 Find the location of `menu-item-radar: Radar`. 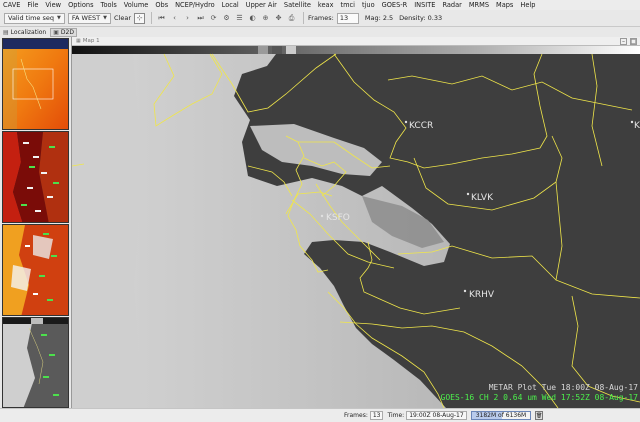

menu-item-radar: Radar is located at coordinates (451, 5).